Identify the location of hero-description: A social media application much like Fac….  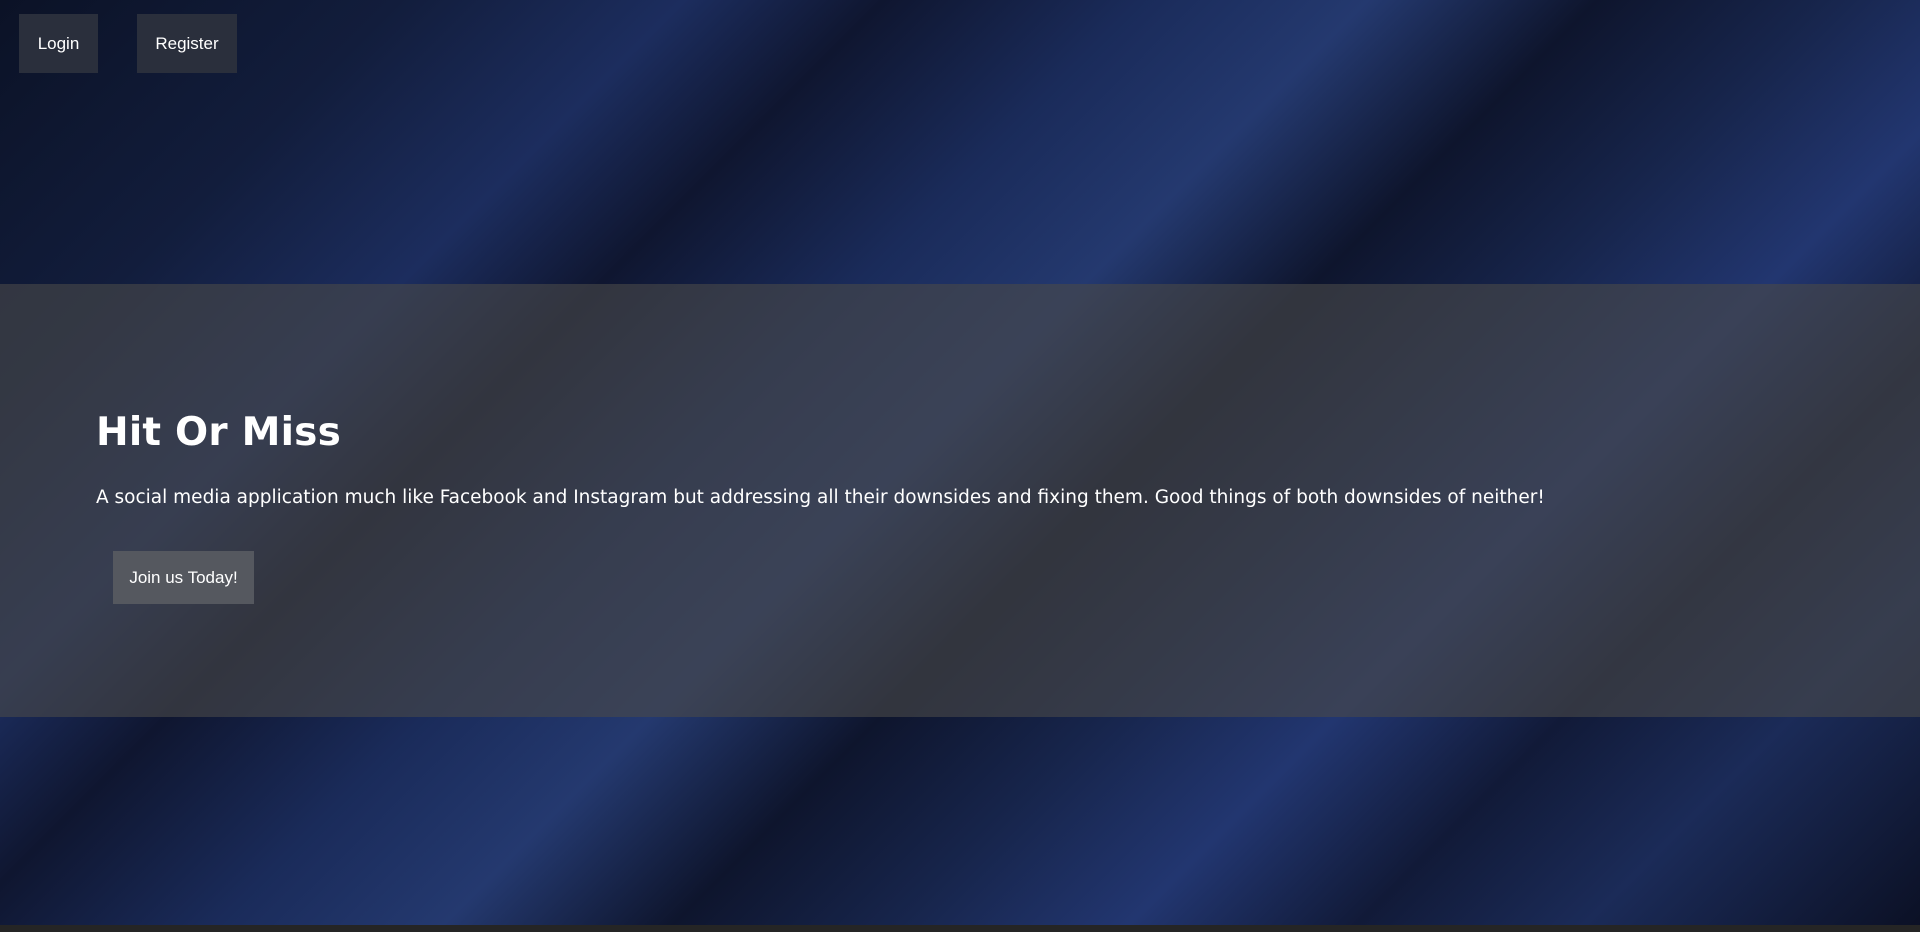
(820, 497).